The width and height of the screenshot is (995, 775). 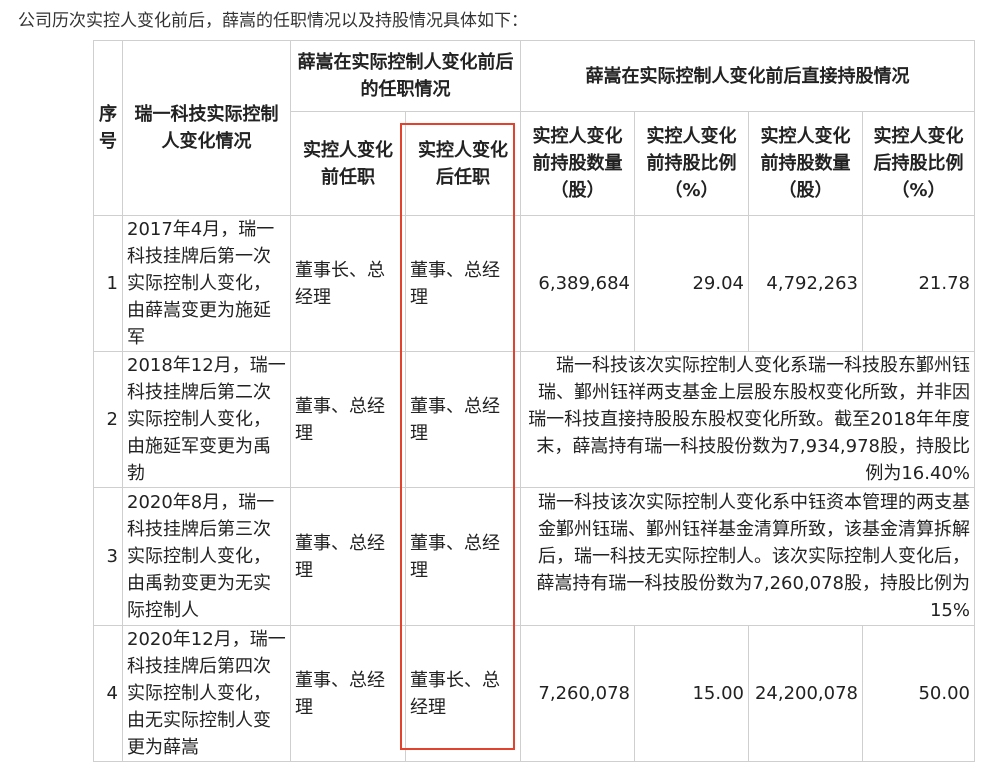 What do you see at coordinates (348, 163) in the screenshot?
I see `header-pos-before: 实控人变化前任职` at bounding box center [348, 163].